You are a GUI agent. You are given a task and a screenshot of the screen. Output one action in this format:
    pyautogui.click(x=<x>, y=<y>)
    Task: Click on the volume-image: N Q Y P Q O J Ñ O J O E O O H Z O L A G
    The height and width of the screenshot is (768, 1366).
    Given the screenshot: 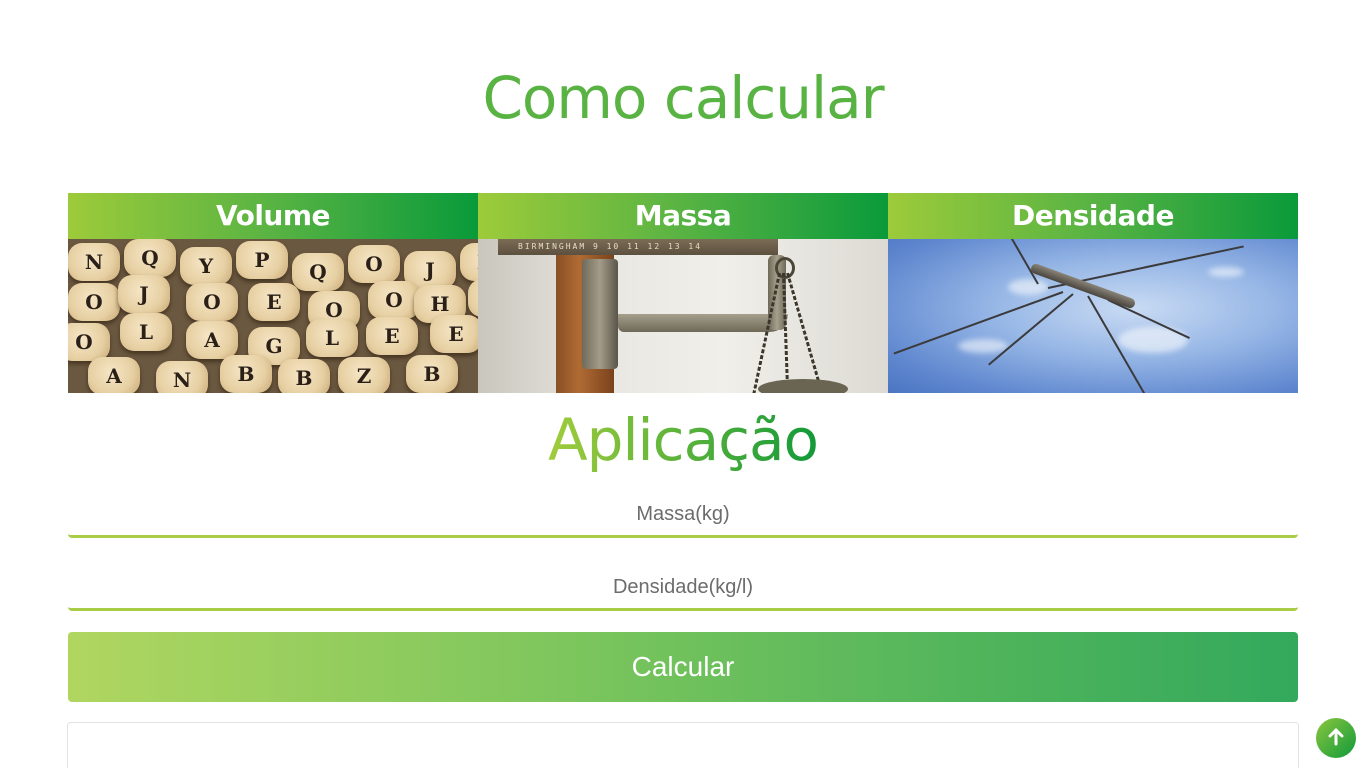 What is the action you would take?
    pyautogui.click(x=273, y=316)
    